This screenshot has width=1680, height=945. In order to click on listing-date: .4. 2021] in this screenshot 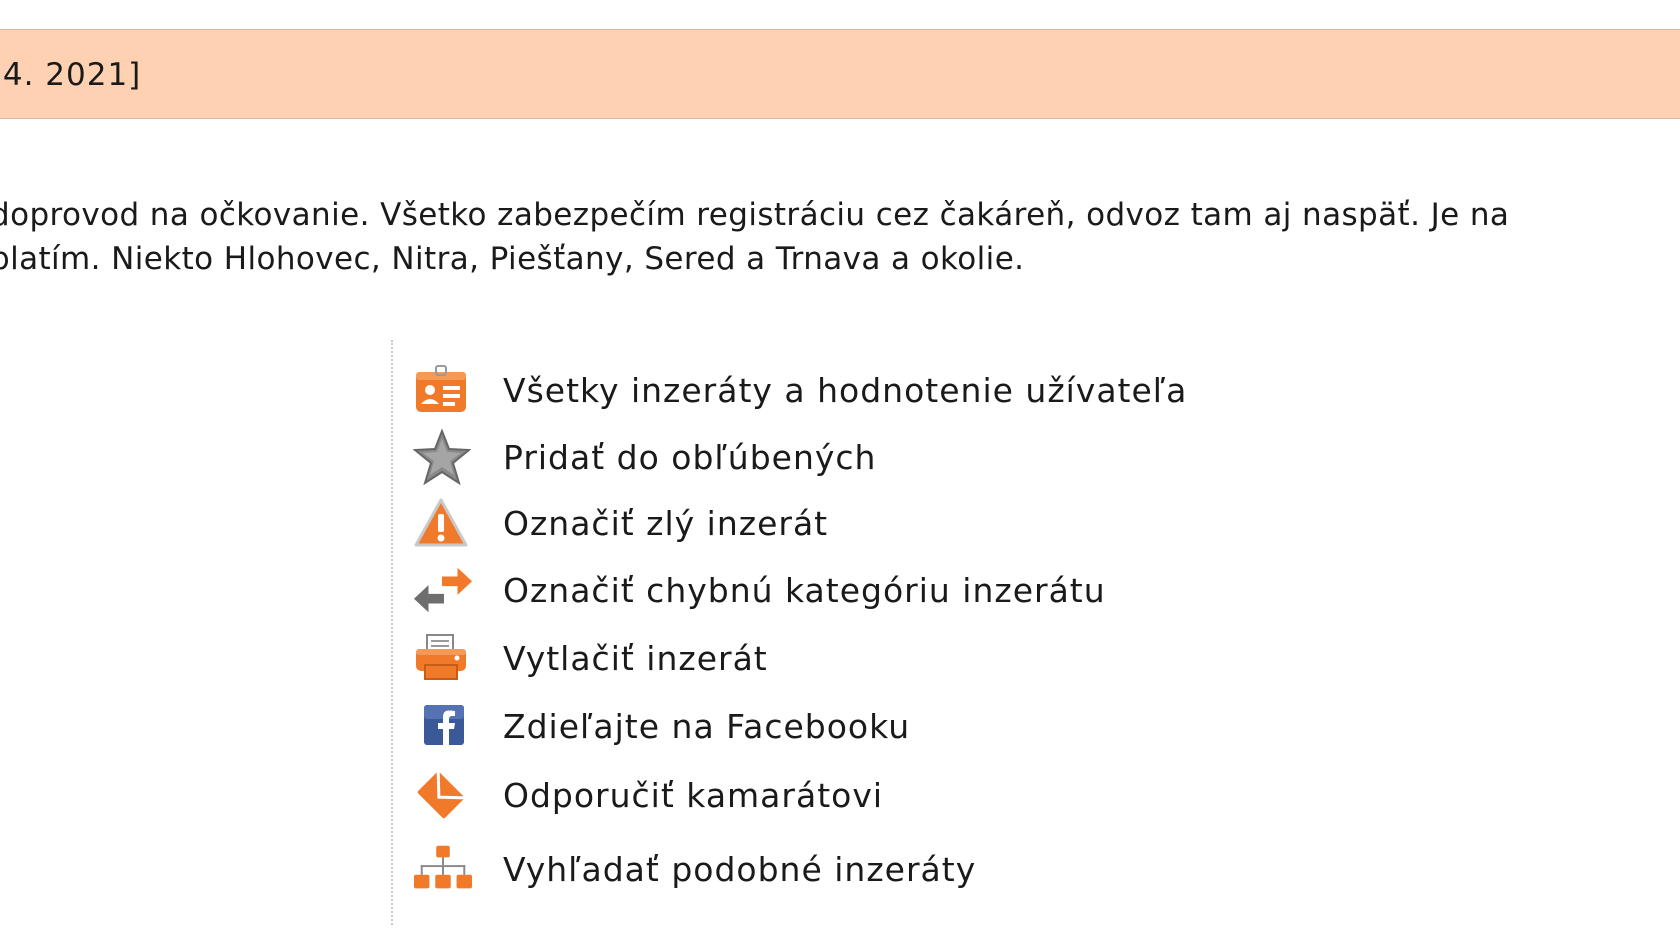, I will do `click(71, 75)`.